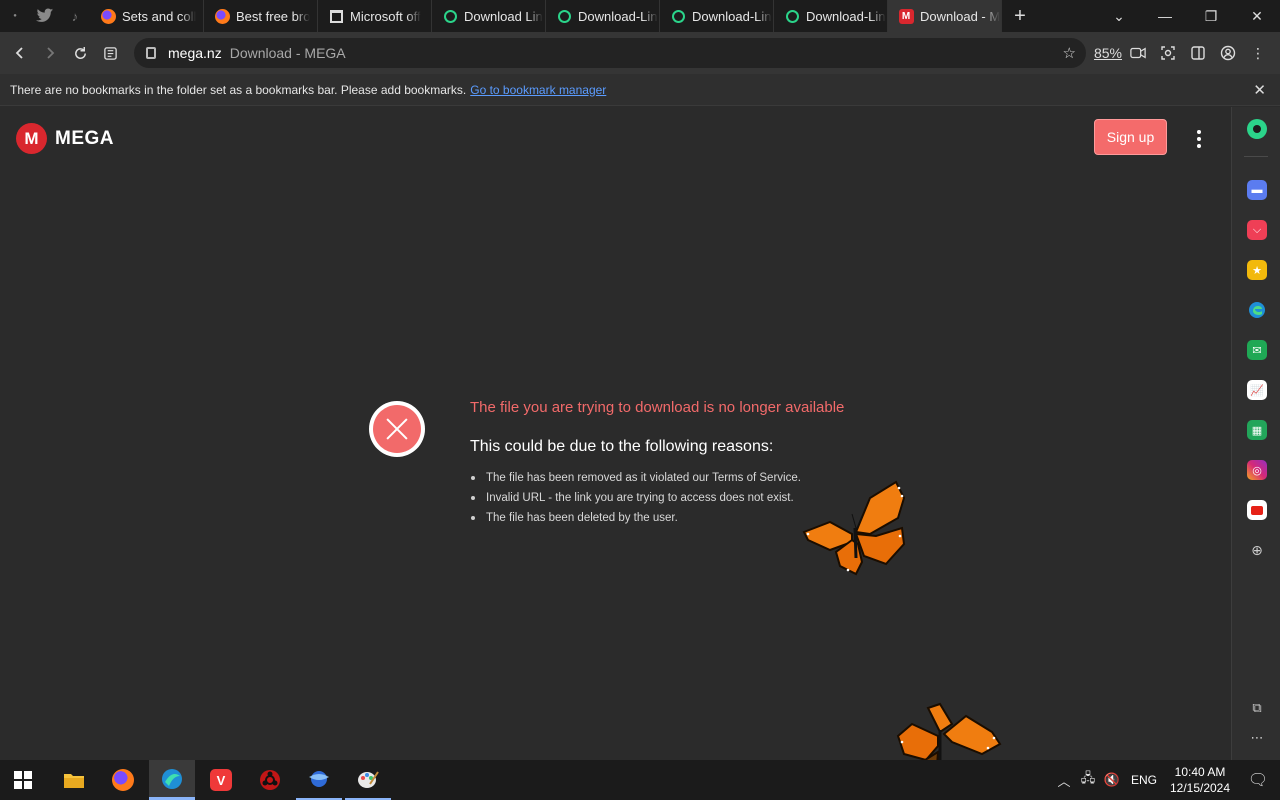 The width and height of the screenshot is (1280, 800). I want to click on pinned-tab-1: ●, so click(15, 16).